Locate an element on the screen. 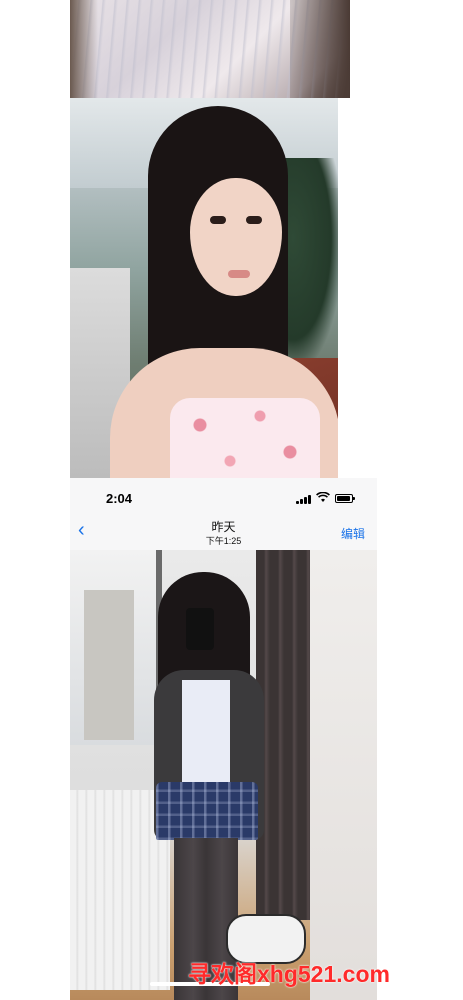 This screenshot has height=1000, width=463. photo-plaid-skirt is located at coordinates (207, 811).